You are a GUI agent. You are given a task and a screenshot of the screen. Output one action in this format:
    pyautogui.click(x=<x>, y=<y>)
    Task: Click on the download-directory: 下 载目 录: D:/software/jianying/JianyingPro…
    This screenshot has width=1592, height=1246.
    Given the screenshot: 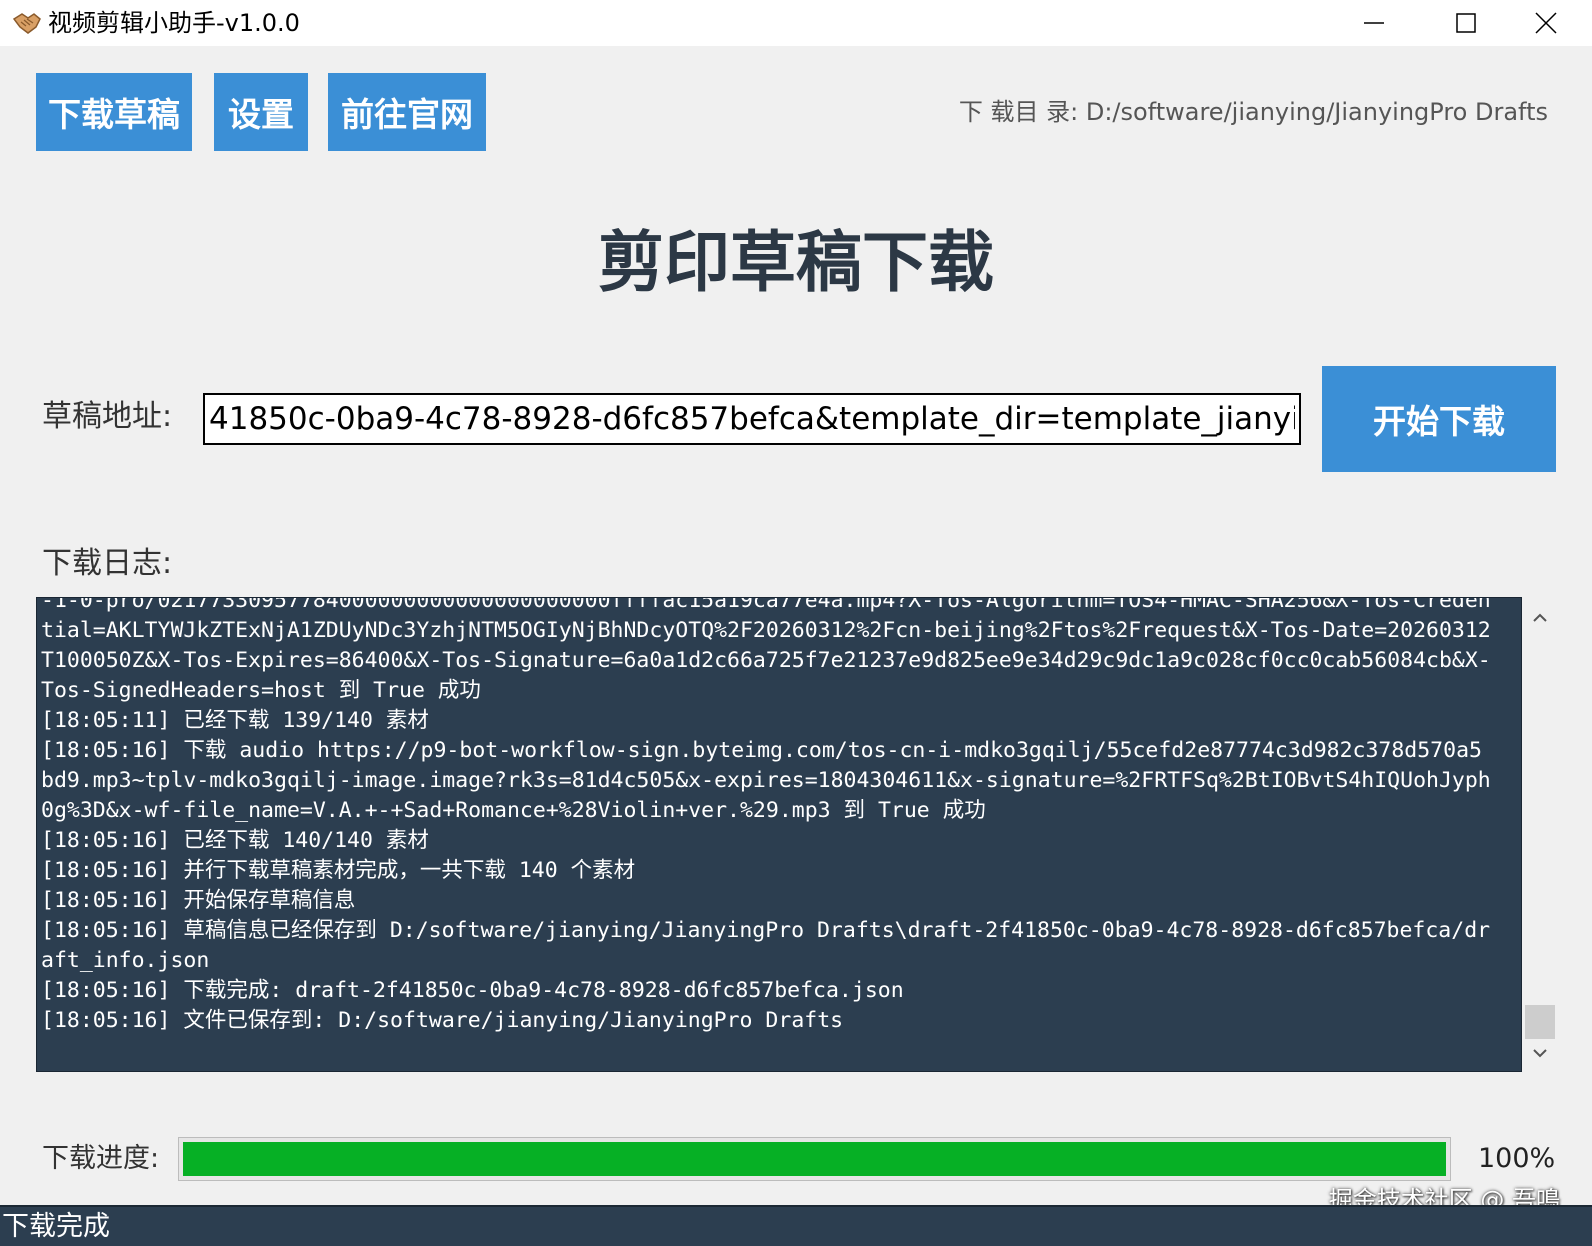 What is the action you would take?
    pyautogui.click(x=1253, y=112)
    